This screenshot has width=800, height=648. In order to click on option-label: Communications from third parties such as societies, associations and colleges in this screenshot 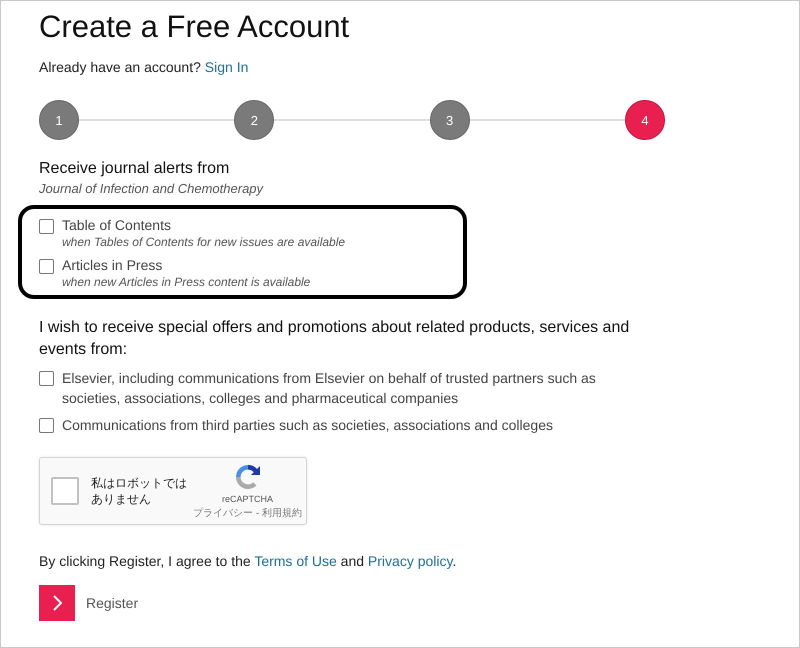, I will do `click(308, 425)`.